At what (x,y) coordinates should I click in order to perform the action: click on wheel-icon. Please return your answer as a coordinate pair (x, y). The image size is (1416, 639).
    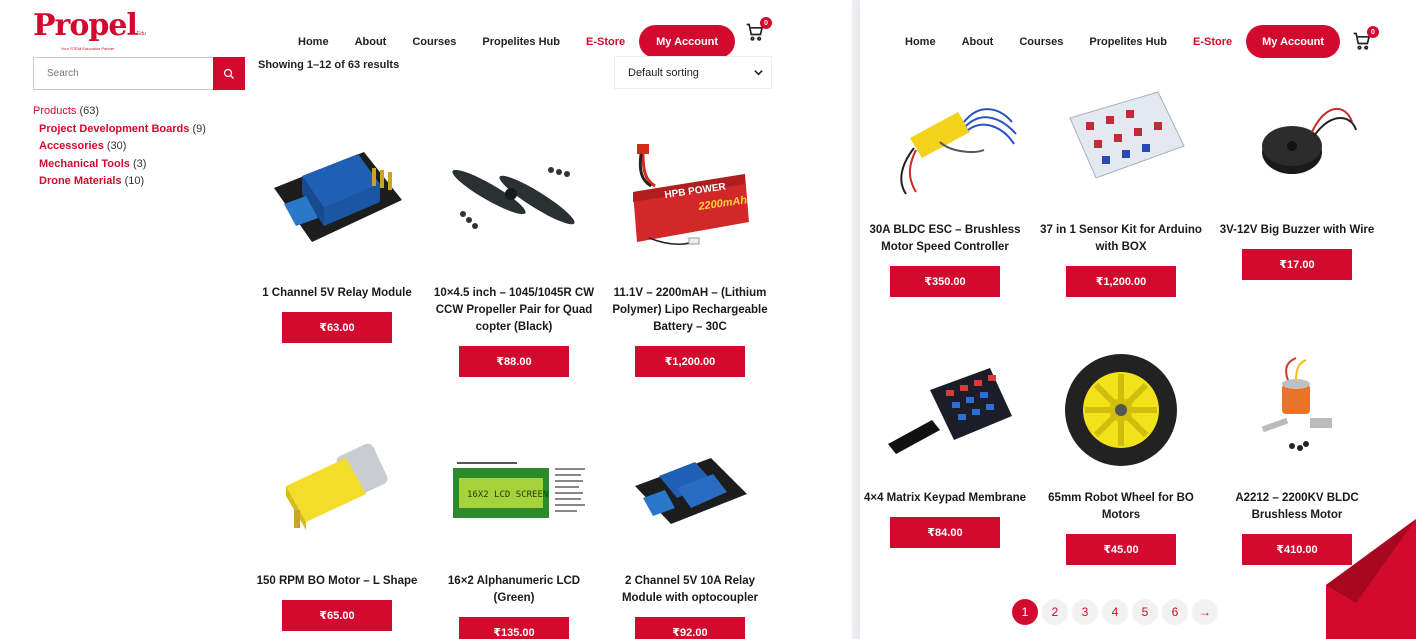
    Looking at the image, I should click on (1121, 410).